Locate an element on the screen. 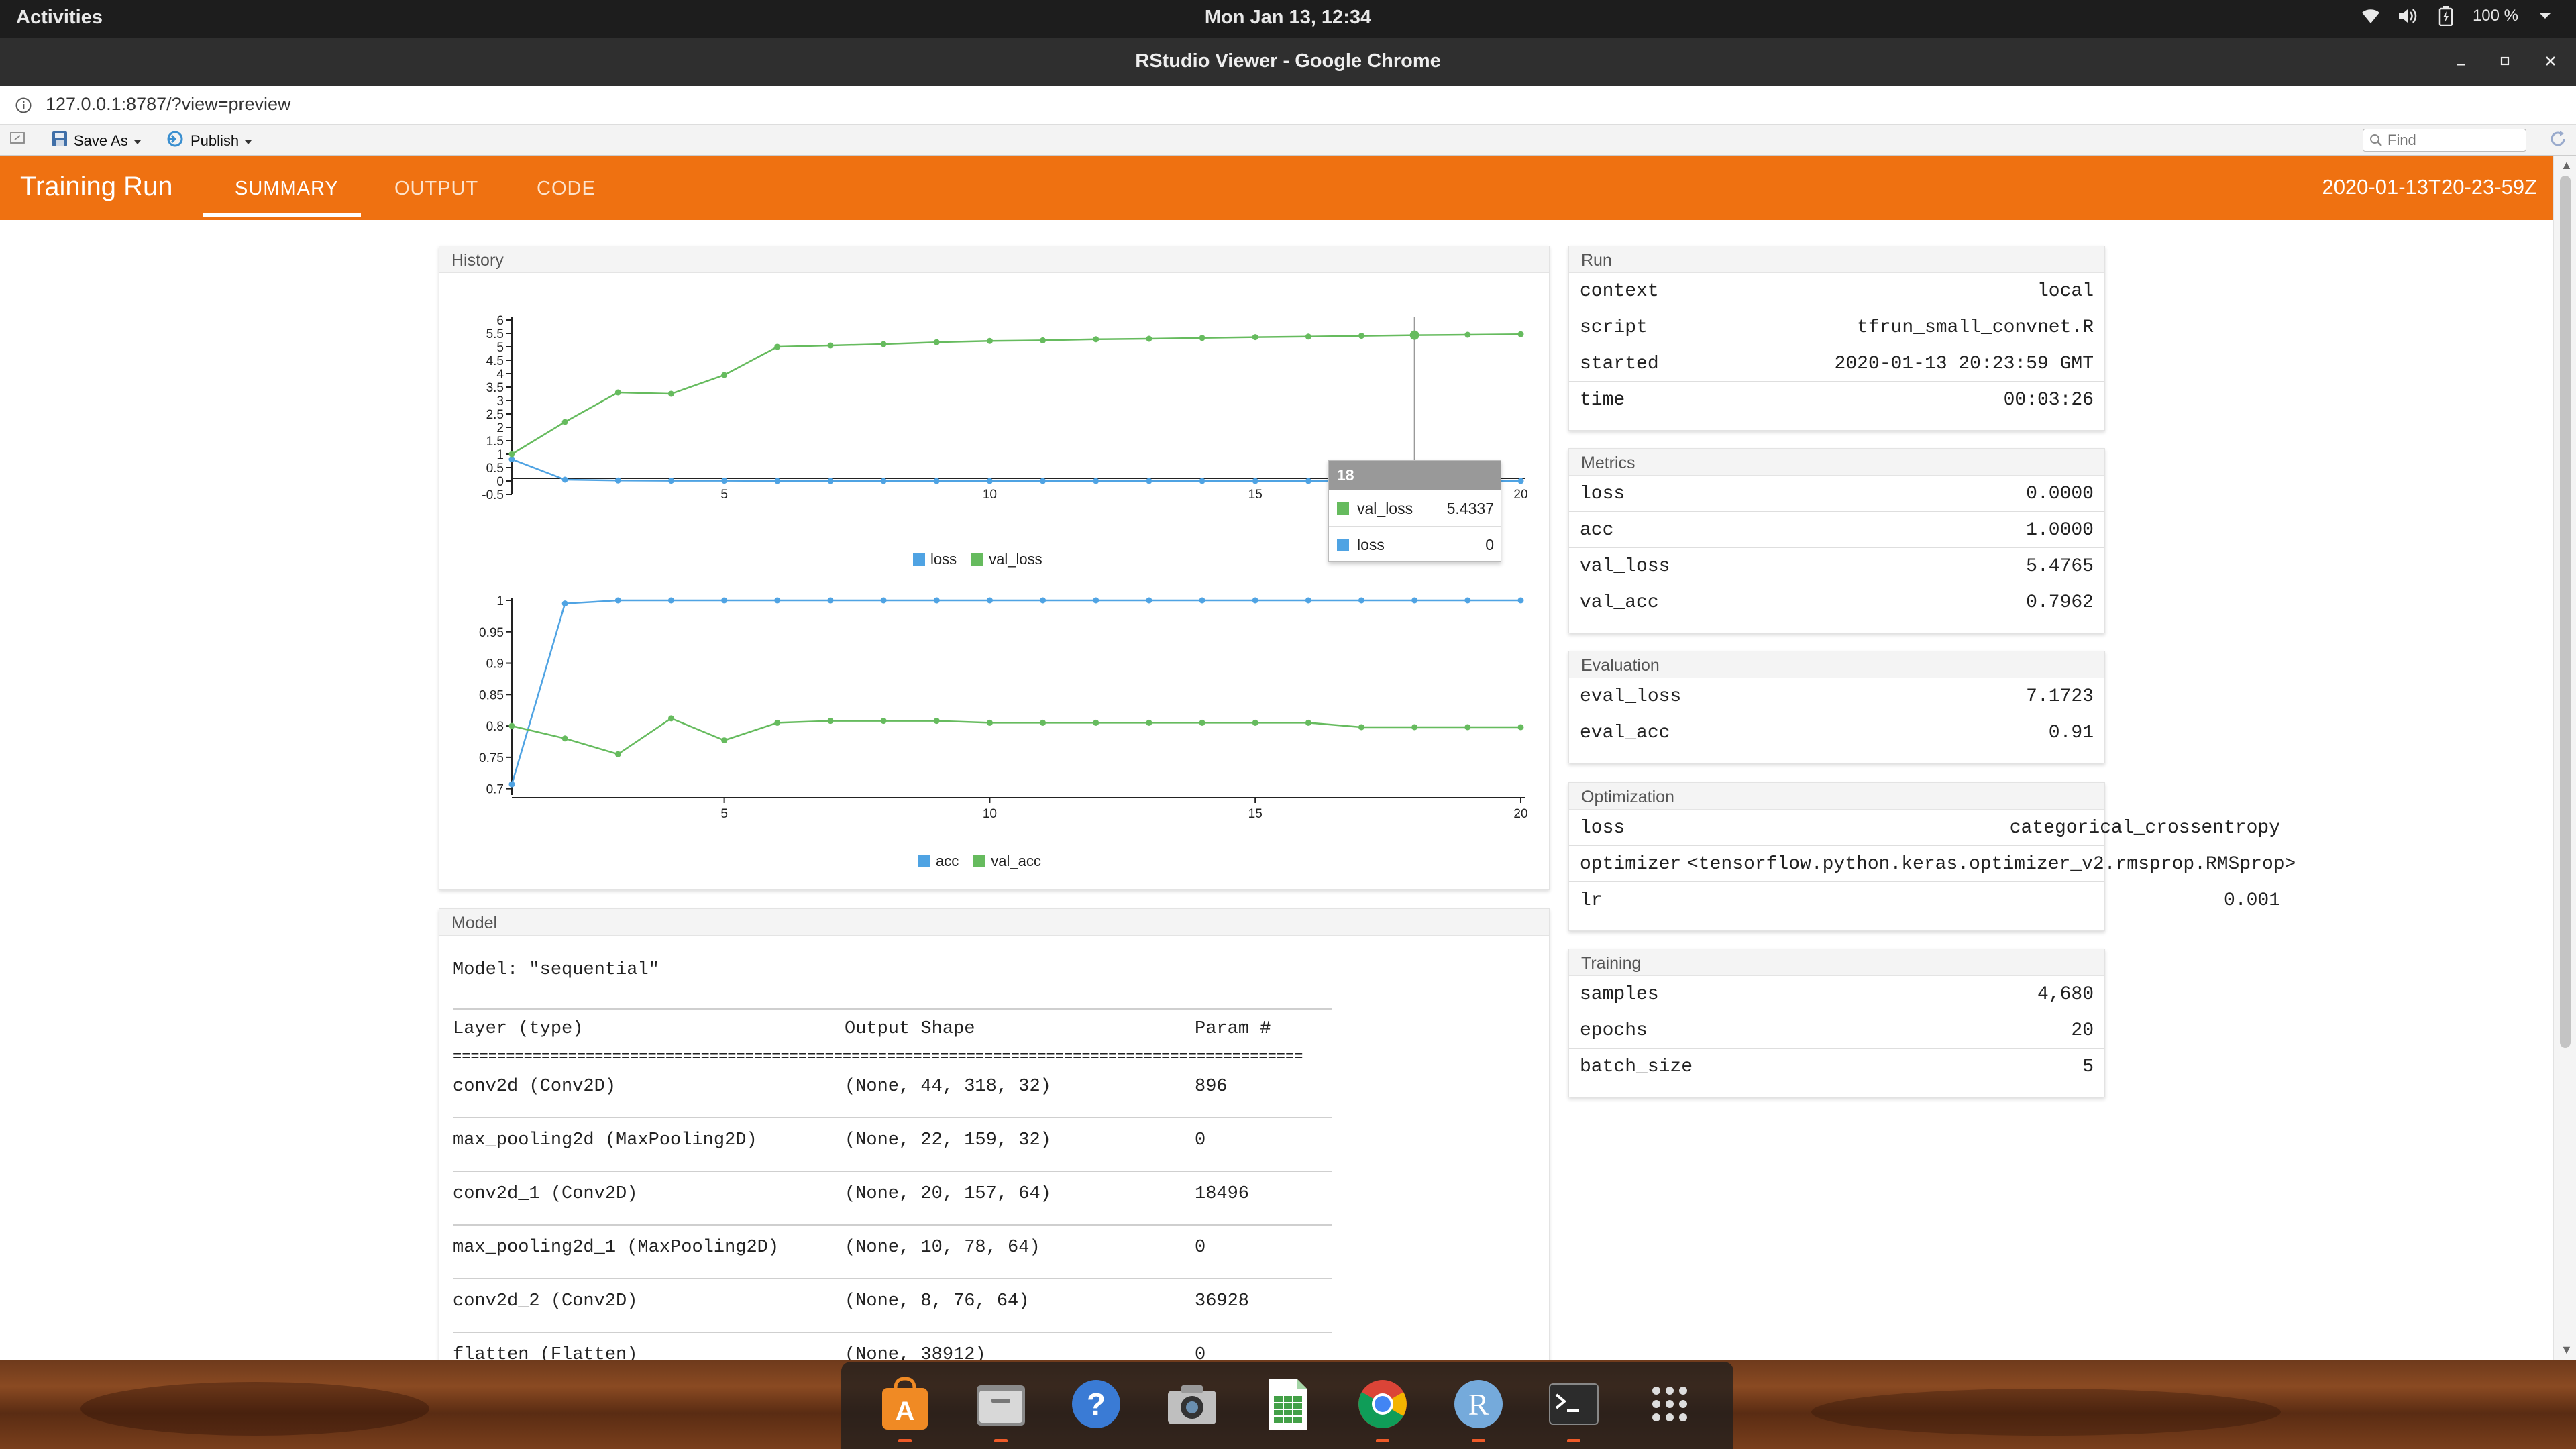 Image resolution: width=2576 pixels, height=1449 pixels. app-grid-icon is located at coordinates (1670, 1406).